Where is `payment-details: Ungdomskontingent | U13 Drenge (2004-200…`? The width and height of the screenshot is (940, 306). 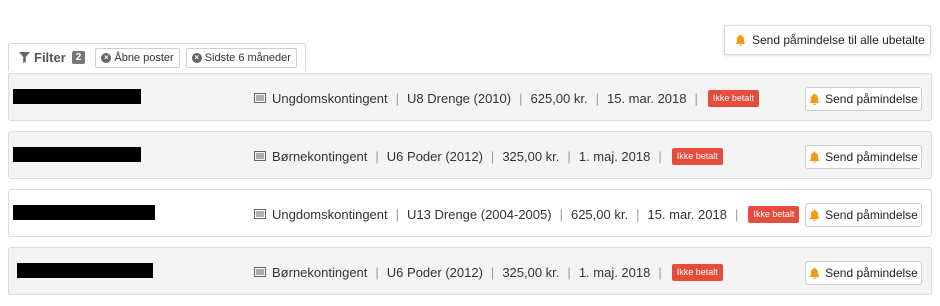
payment-details: Ungdomskontingent | U13 Drenge (2004-200… is located at coordinates (527, 214).